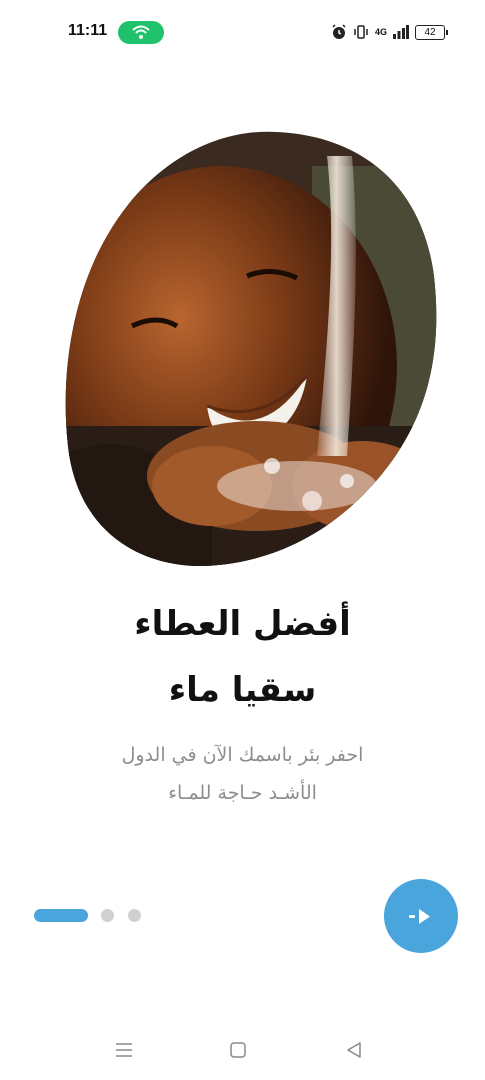  I want to click on onboarding-title-line2: سقيا ماء, so click(242, 690).